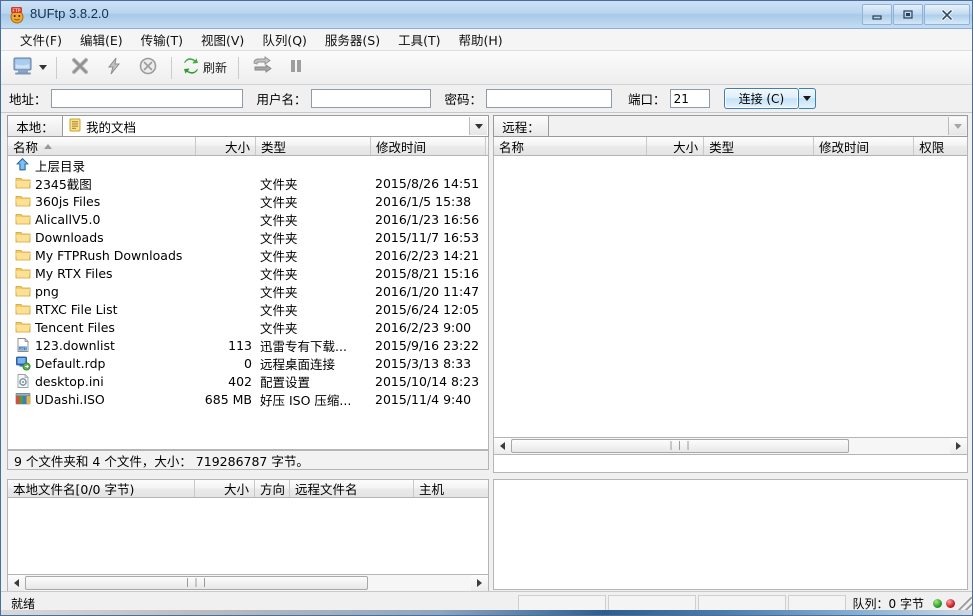 This screenshot has width=973, height=616. Describe the element at coordinates (63, 184) in the screenshot. I see `file-name-label: 2345截图` at that location.